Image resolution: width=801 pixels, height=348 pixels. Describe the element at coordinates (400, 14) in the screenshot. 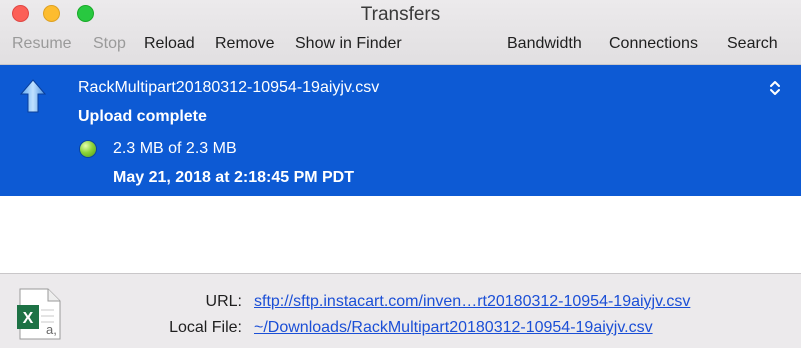

I see `window-title: Transfers` at that location.